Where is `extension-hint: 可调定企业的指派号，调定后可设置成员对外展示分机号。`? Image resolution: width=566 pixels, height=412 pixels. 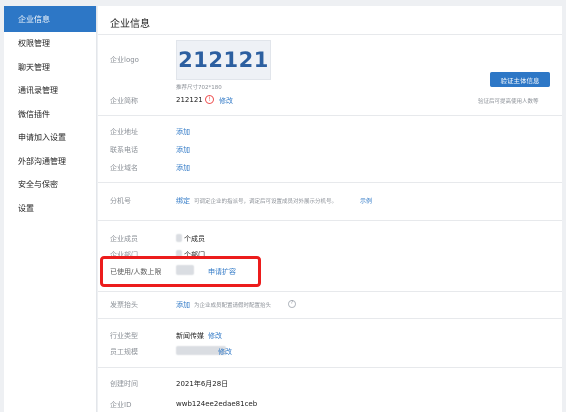 extension-hint: 可调定企业的指派号，调定后可设置成员对外展示分机号。 is located at coordinates (266, 202).